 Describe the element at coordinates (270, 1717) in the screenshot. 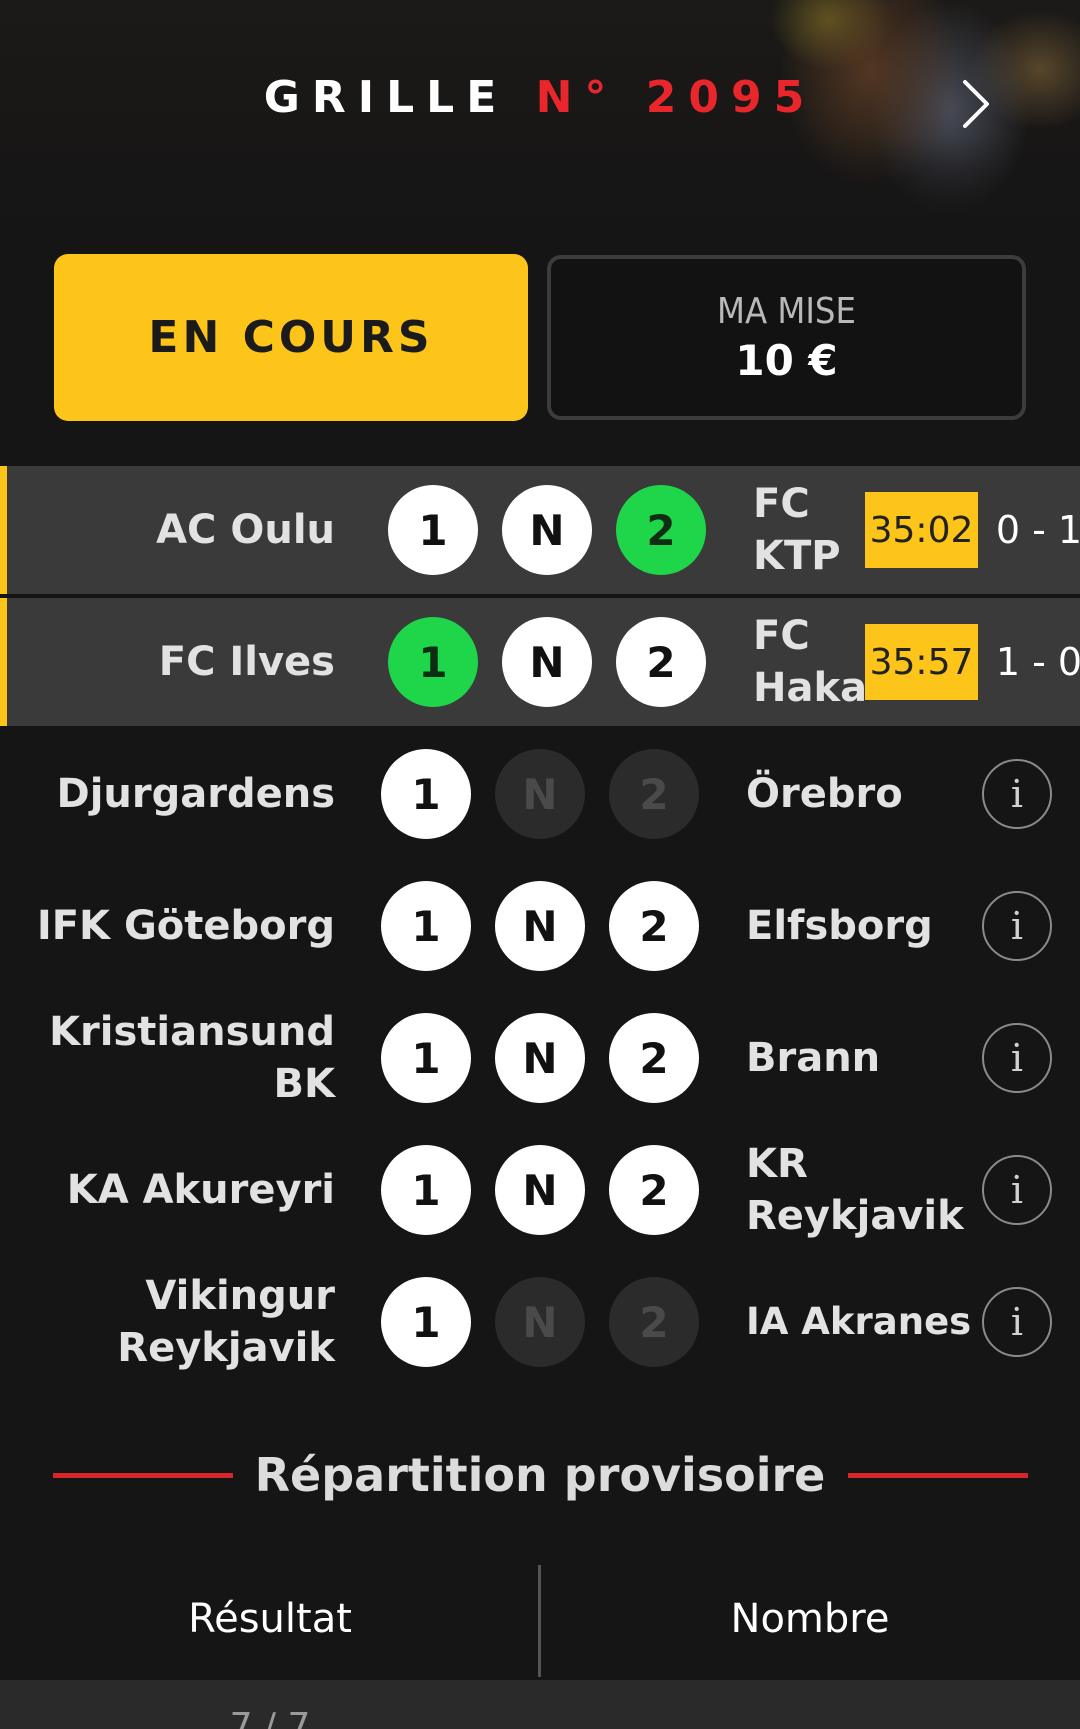

I see `result-cell: 7 / 7` at that location.